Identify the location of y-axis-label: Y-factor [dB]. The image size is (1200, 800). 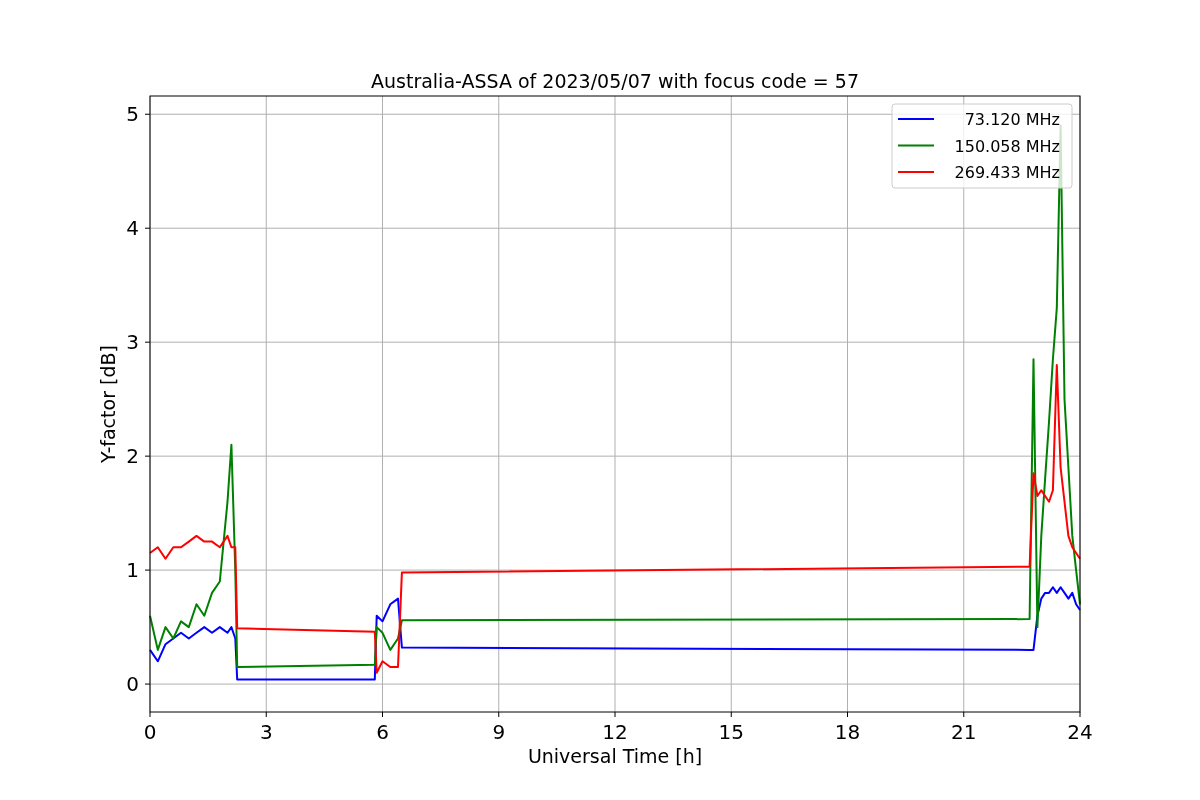
(108, 404).